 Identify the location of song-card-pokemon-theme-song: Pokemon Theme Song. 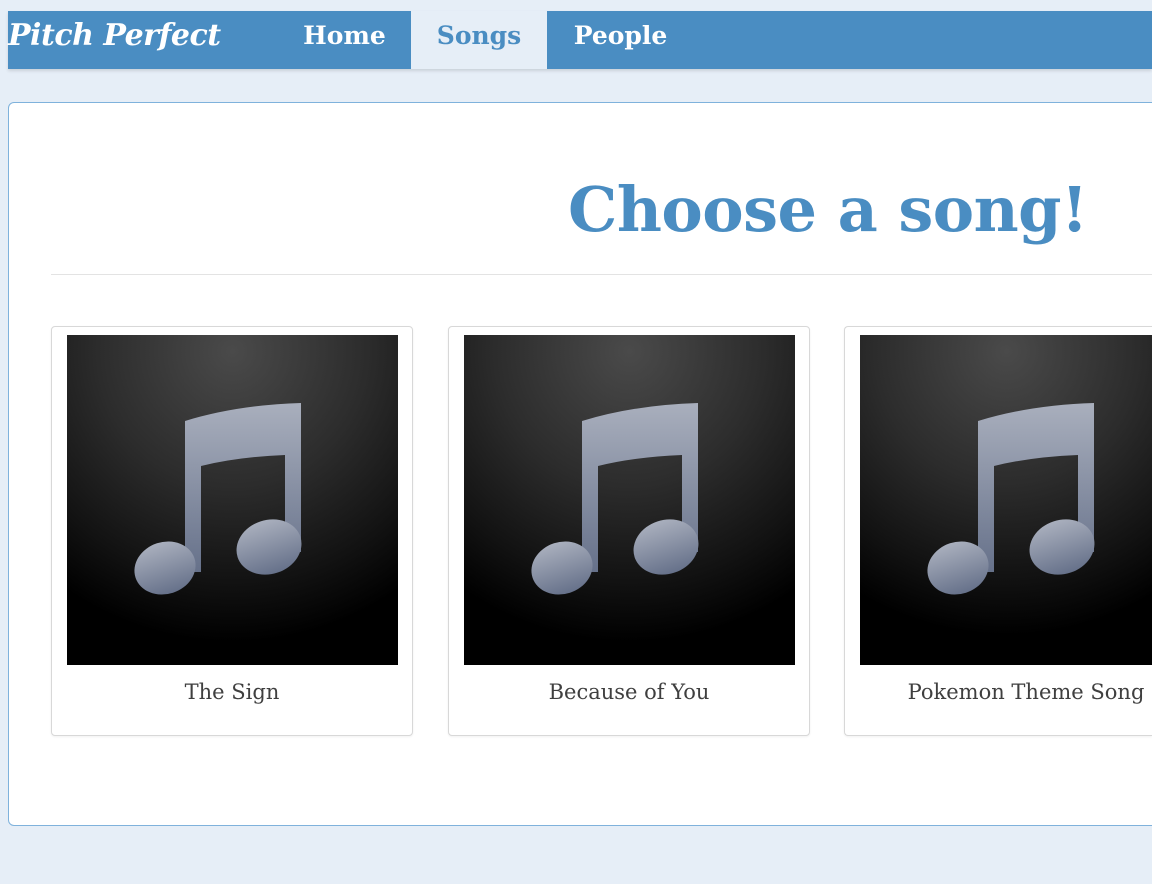
(998, 531).